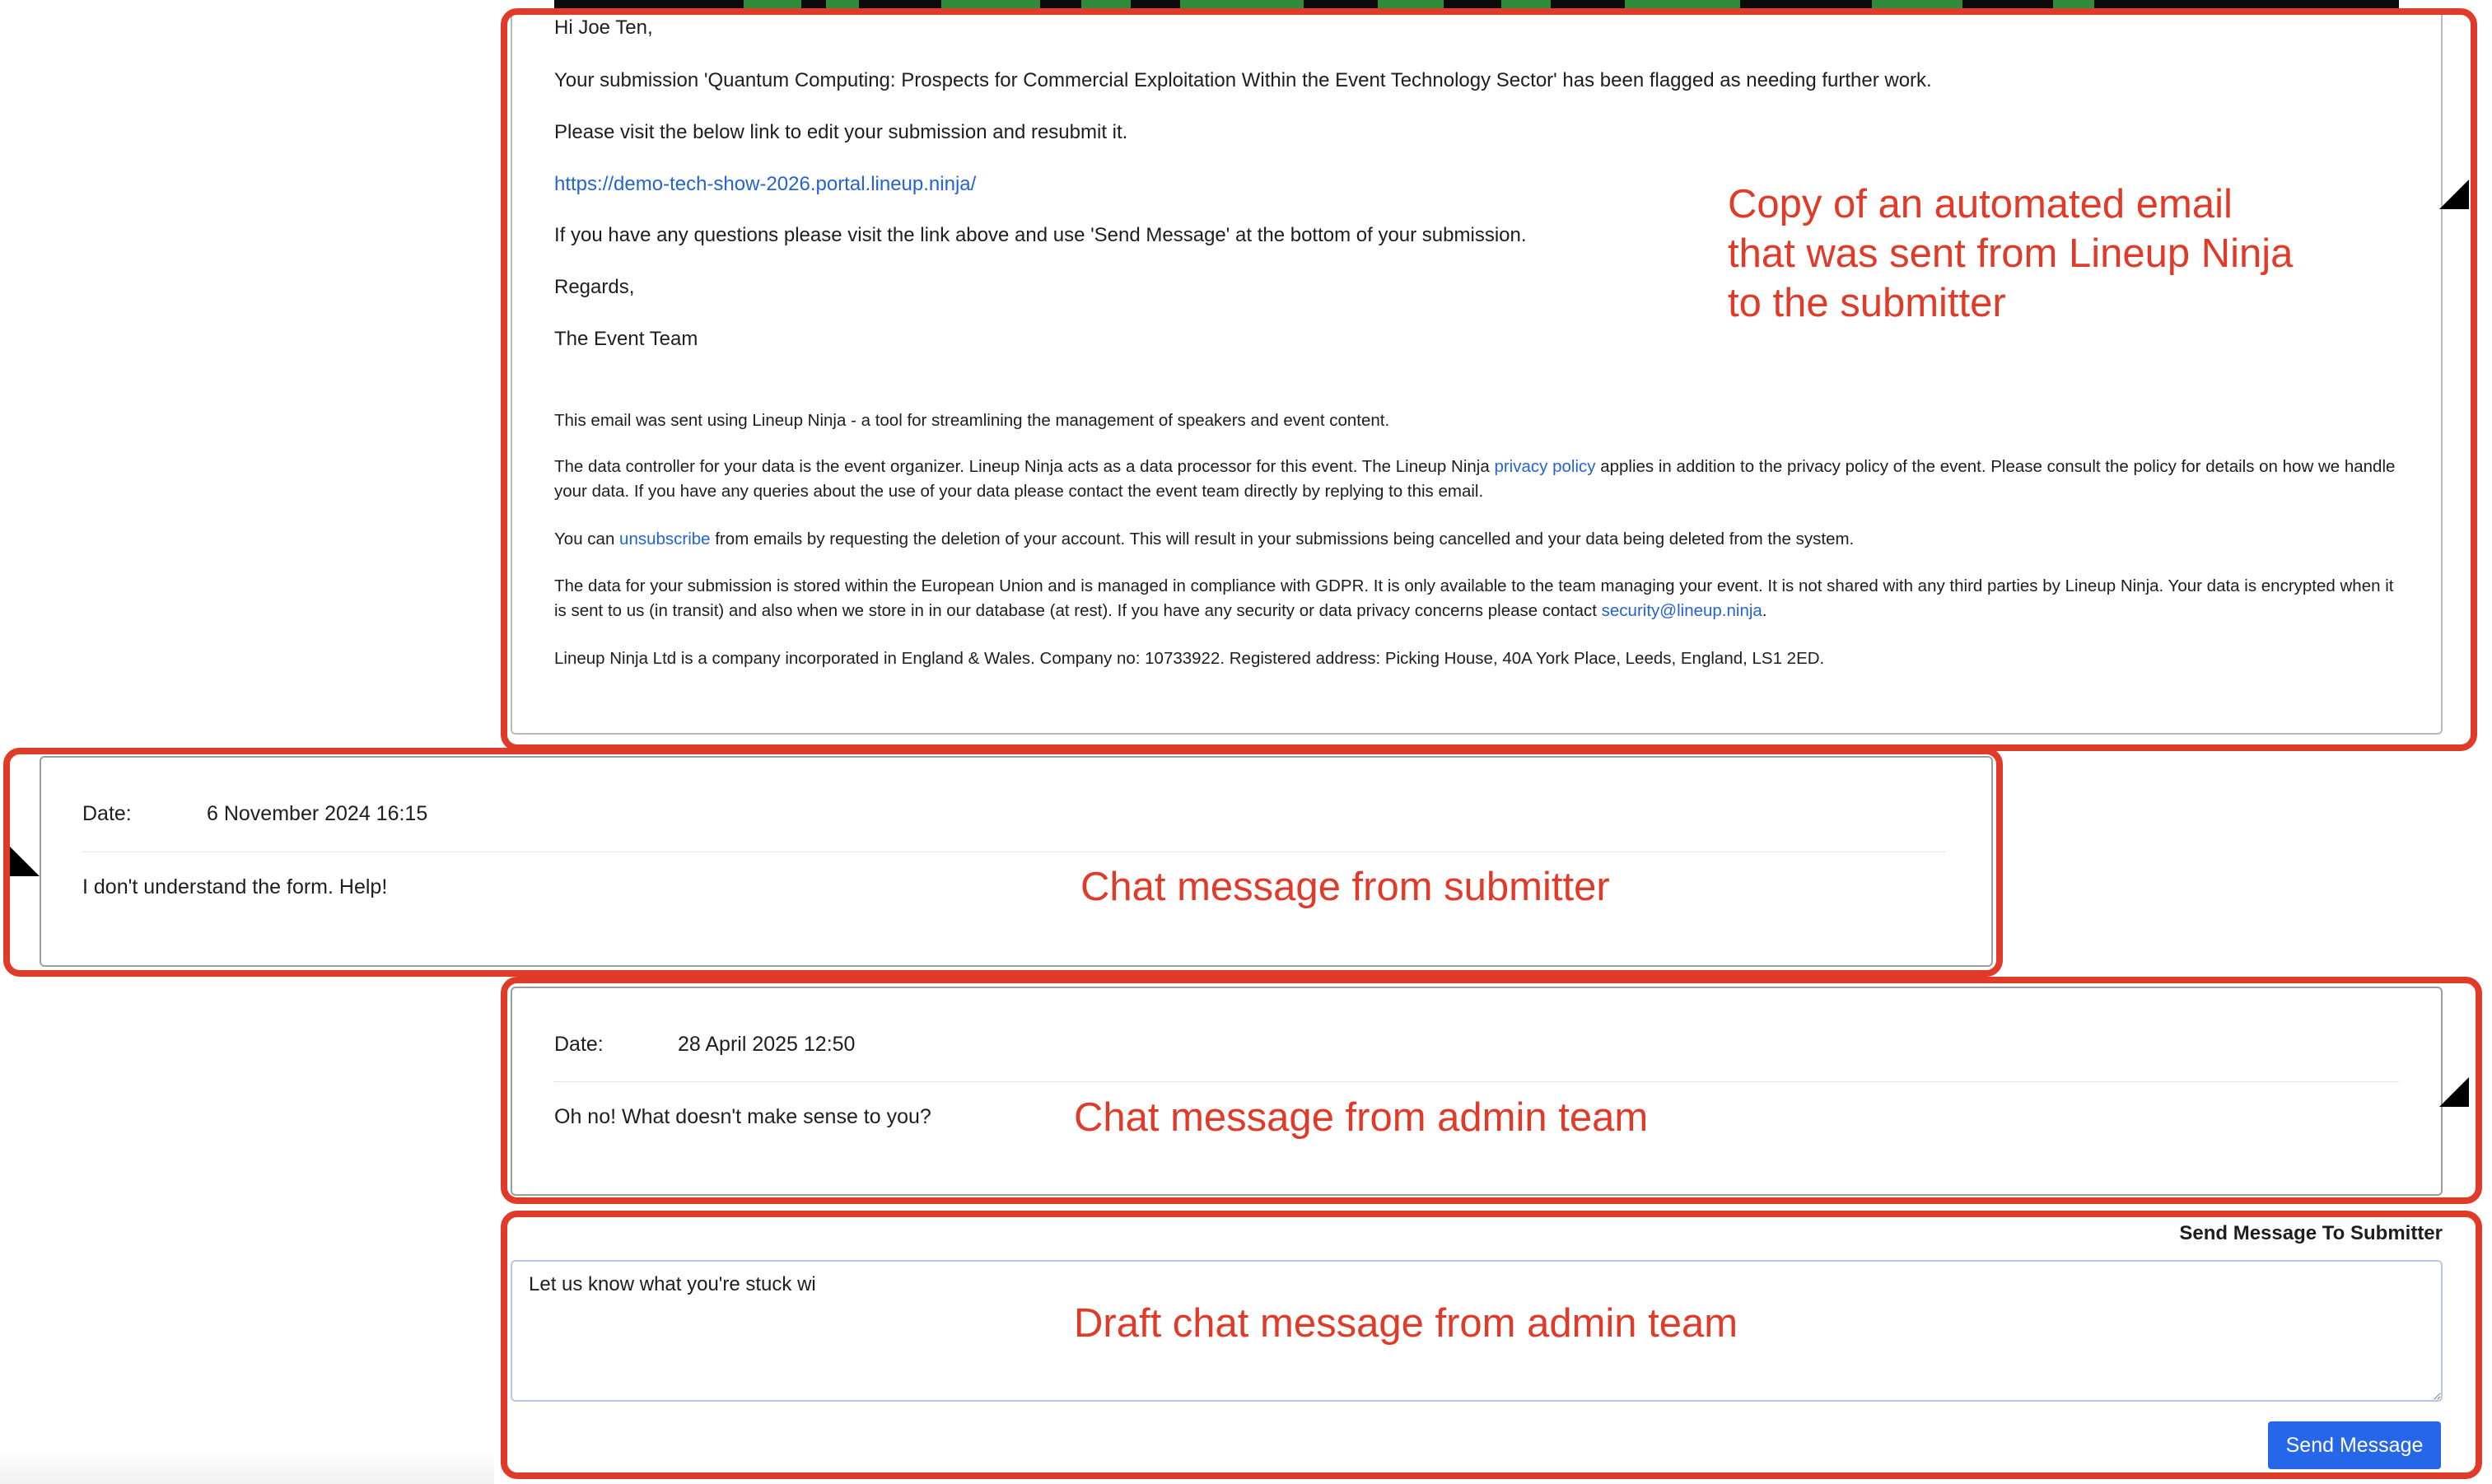  Describe the element at coordinates (1980, 204) in the screenshot. I see `annotation-email-label-1: Copy of an automated email` at that location.